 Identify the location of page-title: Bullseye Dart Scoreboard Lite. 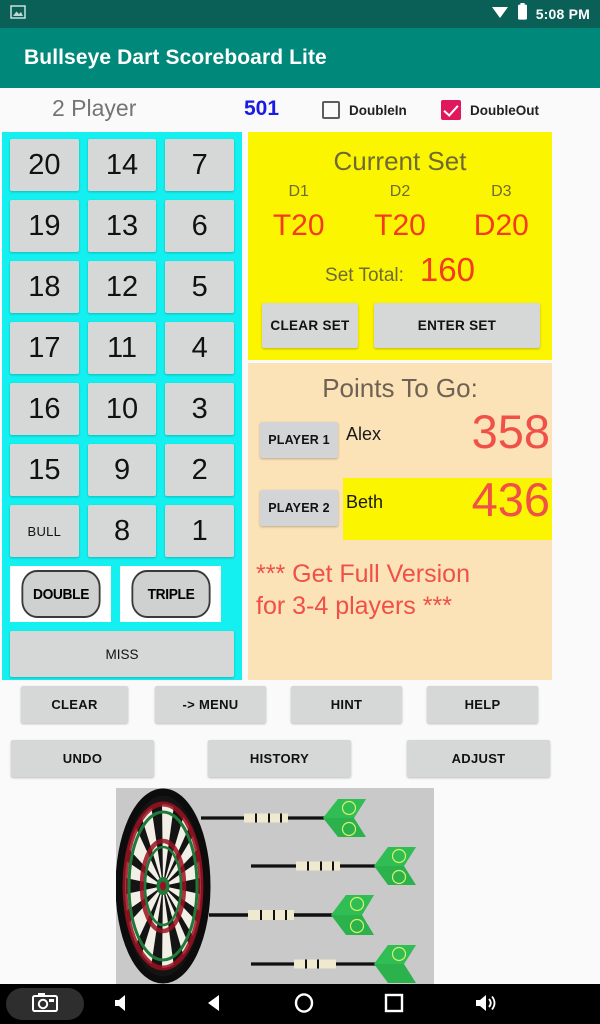
(175, 57).